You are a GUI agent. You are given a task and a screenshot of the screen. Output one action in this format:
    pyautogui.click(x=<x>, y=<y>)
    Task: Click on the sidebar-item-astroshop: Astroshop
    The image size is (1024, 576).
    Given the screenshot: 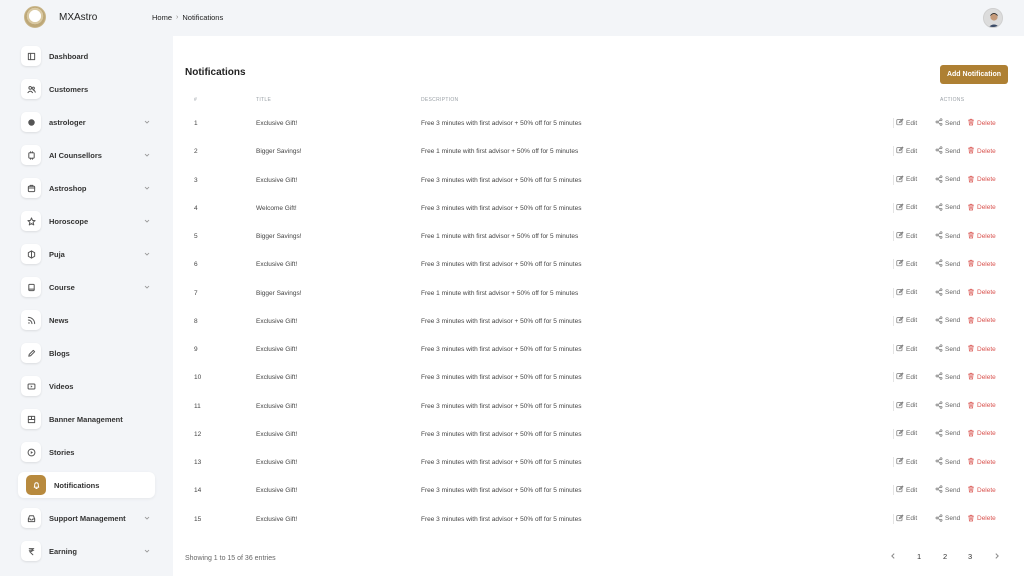 What is the action you would take?
    pyautogui.click(x=86, y=188)
    